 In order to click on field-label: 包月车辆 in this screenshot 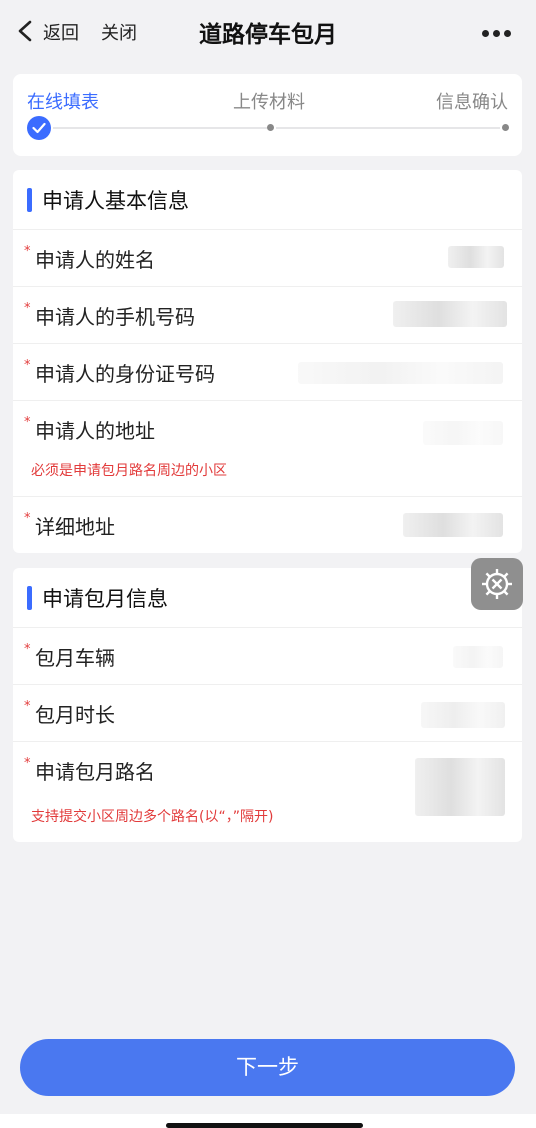, I will do `click(75, 658)`.